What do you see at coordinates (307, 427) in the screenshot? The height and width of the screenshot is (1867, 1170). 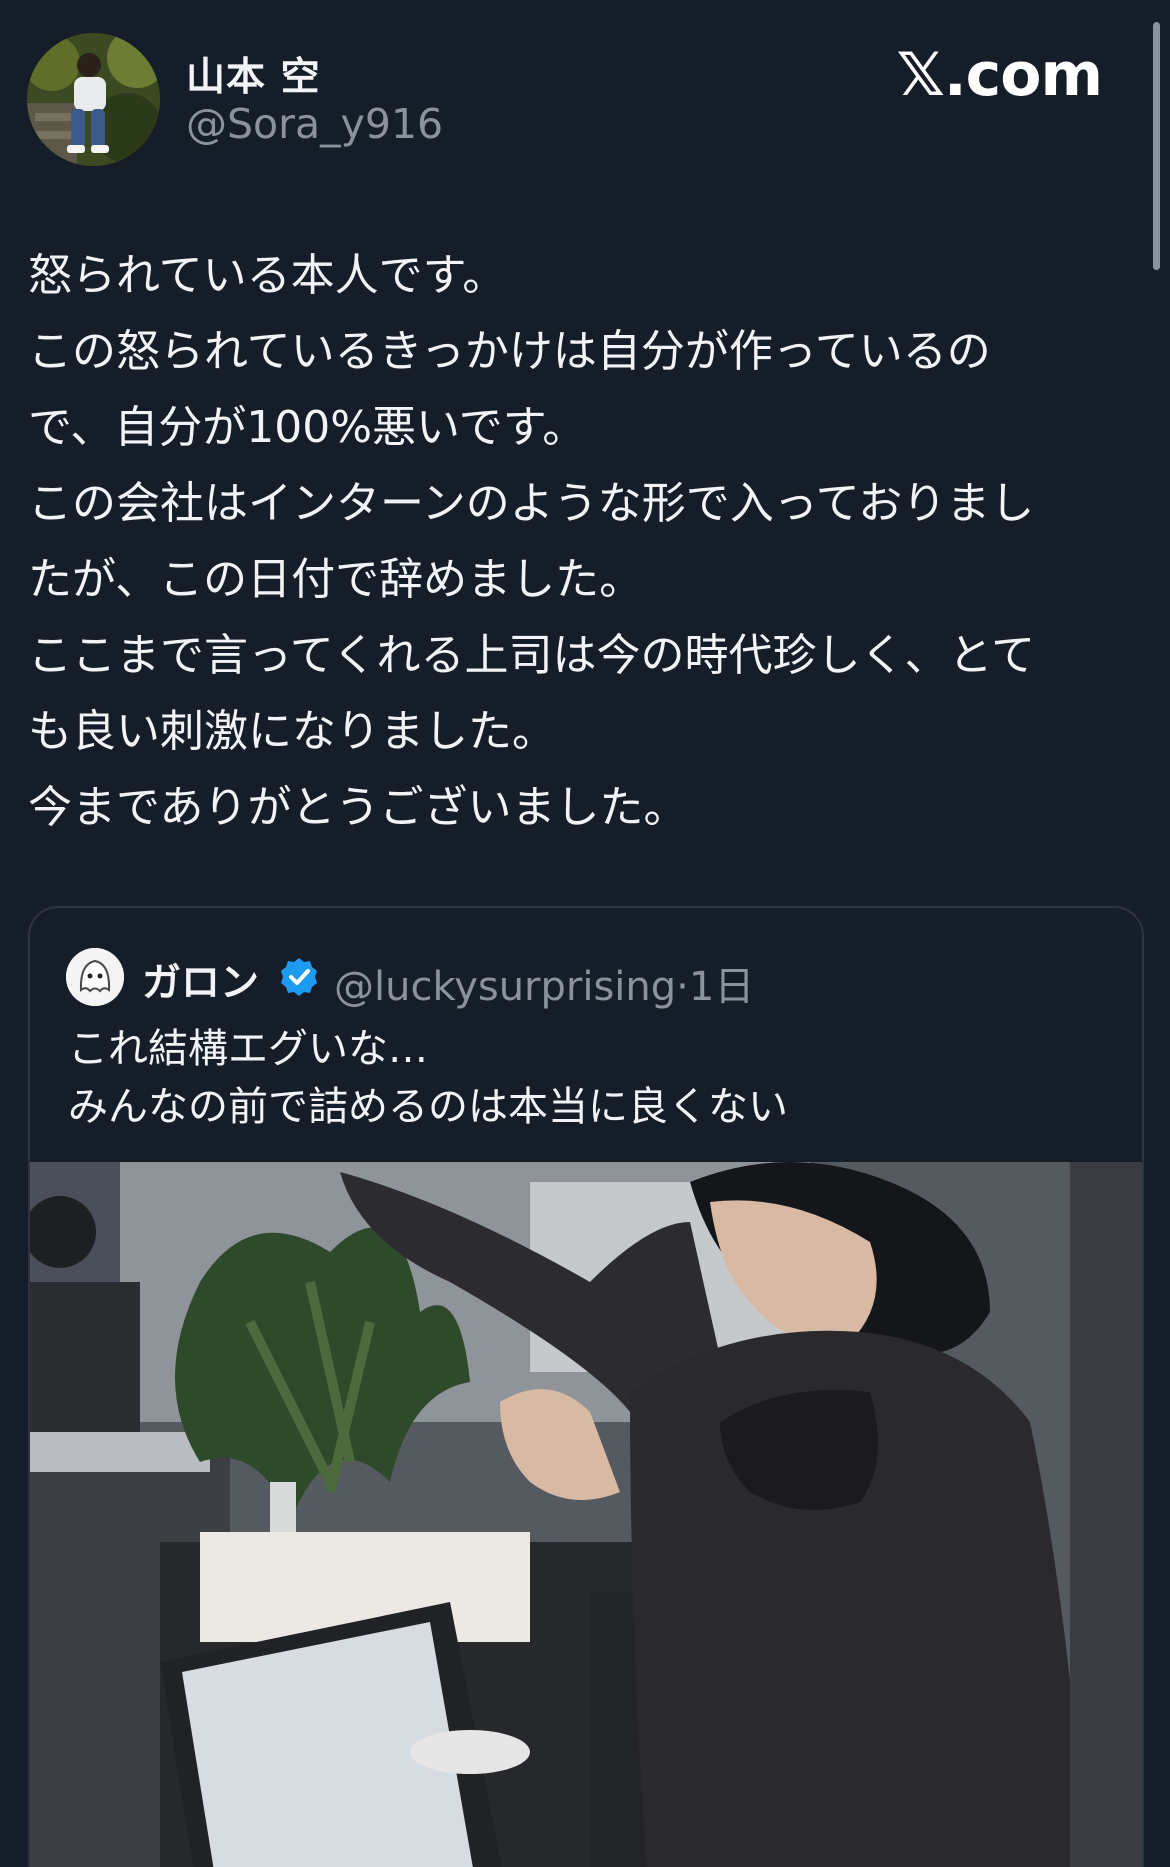 I see `post-line: で、自分が100%悪いです。` at bounding box center [307, 427].